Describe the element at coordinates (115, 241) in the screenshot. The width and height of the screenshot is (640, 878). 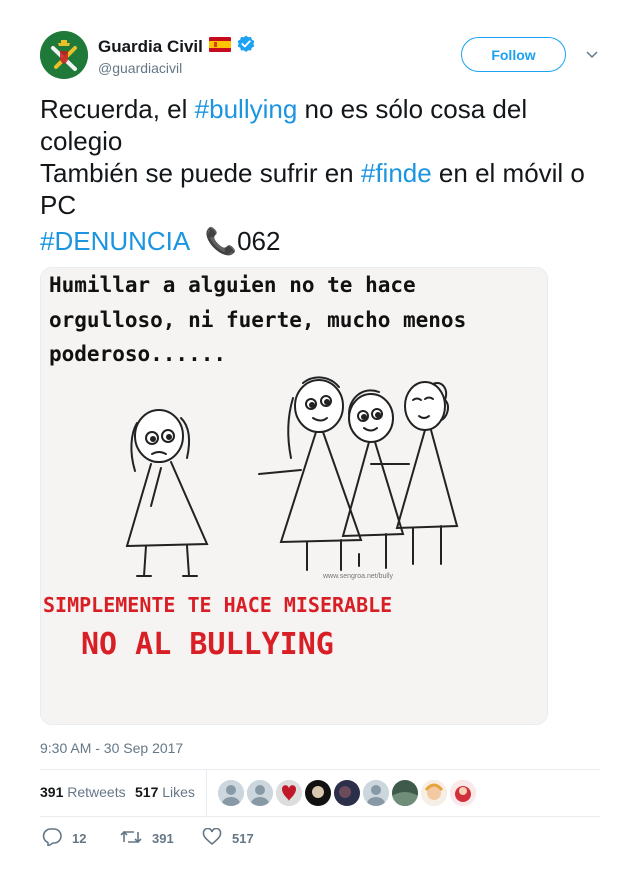
I see `hashtag-link-denuncia: #DENUNCIA` at that location.